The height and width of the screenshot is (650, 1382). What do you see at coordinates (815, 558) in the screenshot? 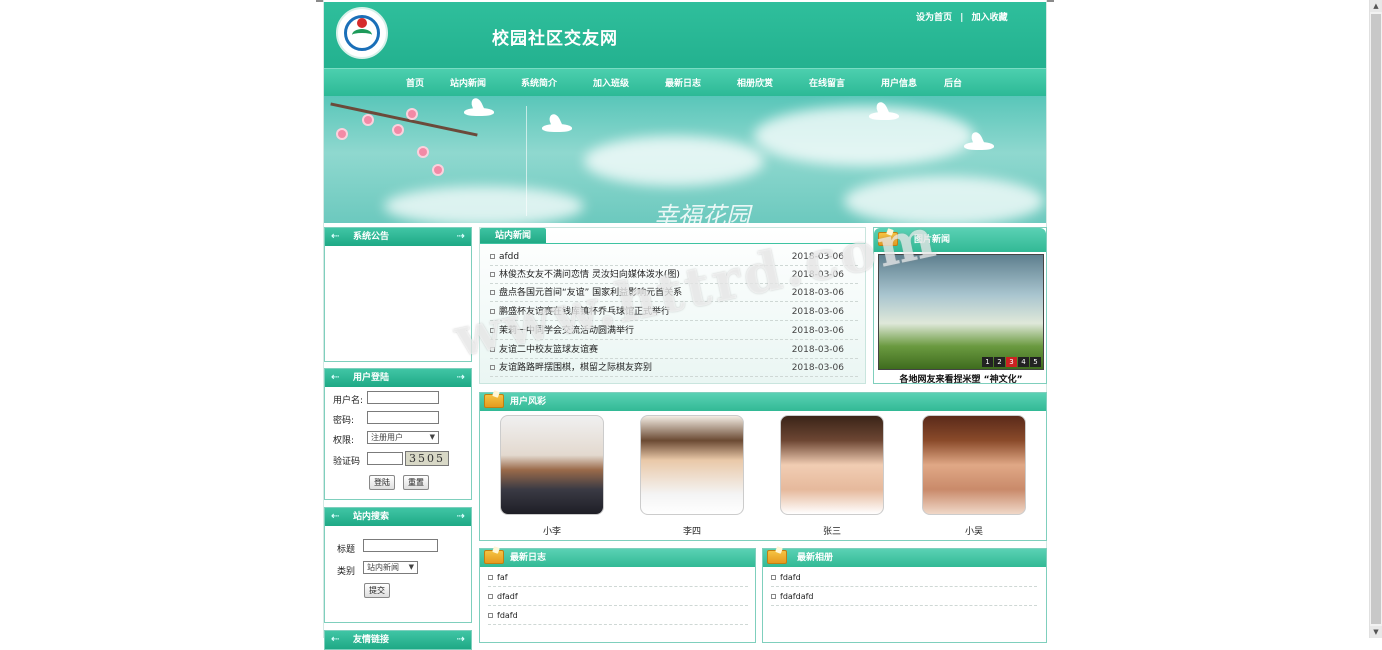
I see `album-title: 最新相册` at bounding box center [815, 558].